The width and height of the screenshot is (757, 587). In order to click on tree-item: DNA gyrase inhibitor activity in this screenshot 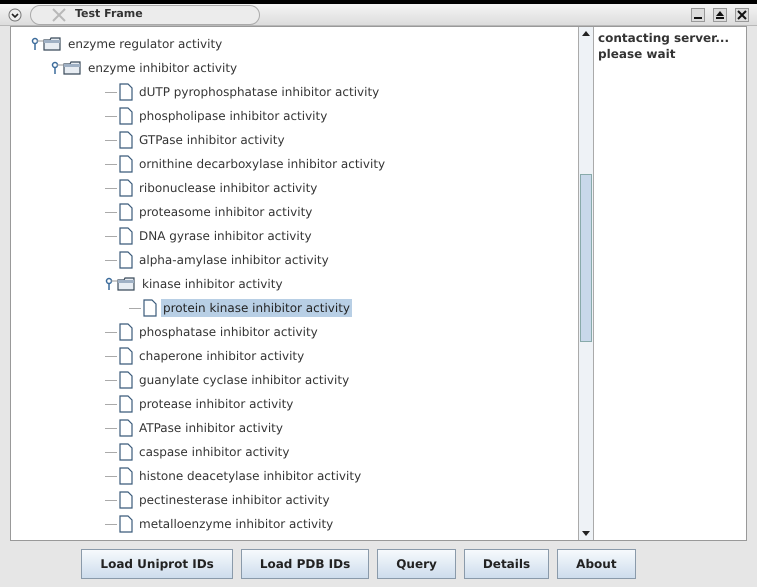, I will do `click(225, 236)`.